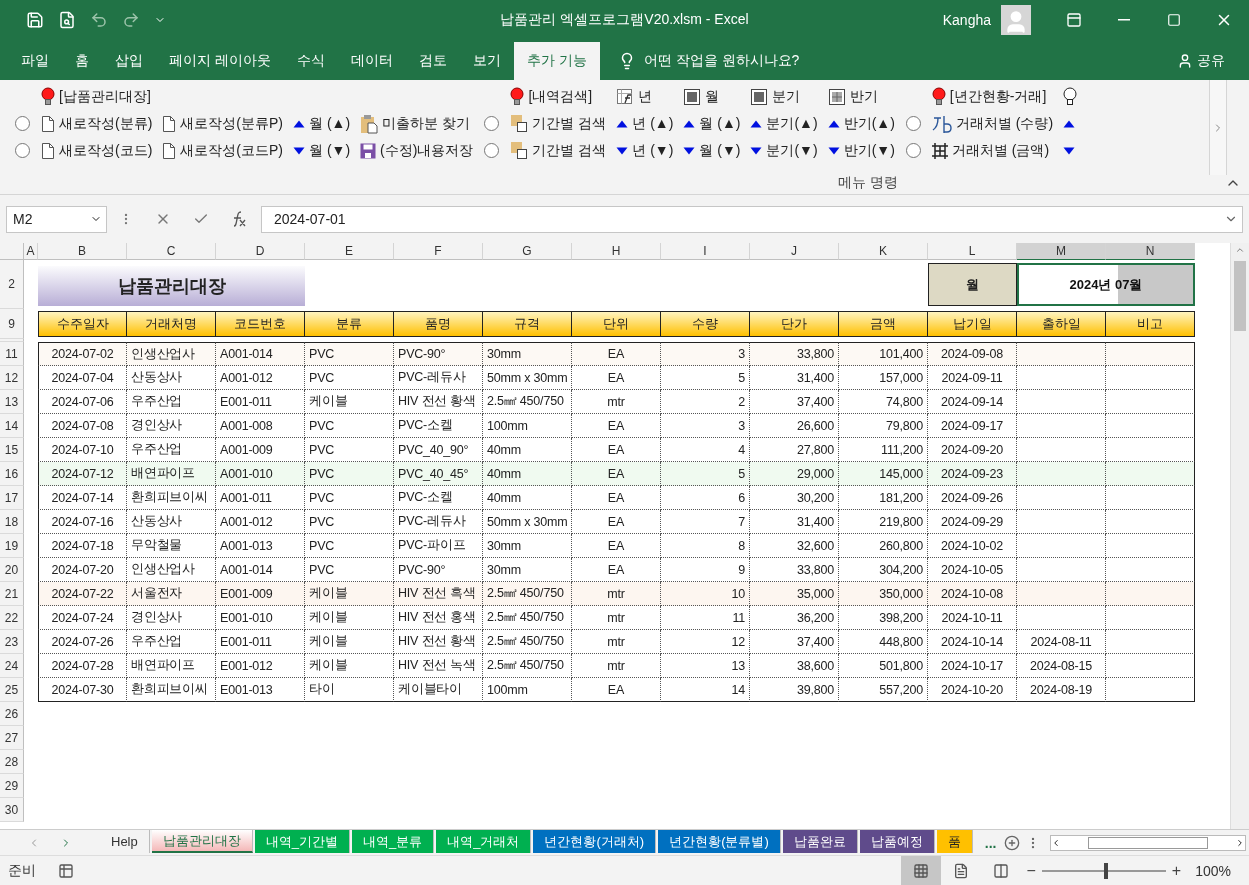 This screenshot has height=885, width=1249. Describe the element at coordinates (719, 841) in the screenshot. I see `sheet-tab: 년간현황(분류별)` at that location.